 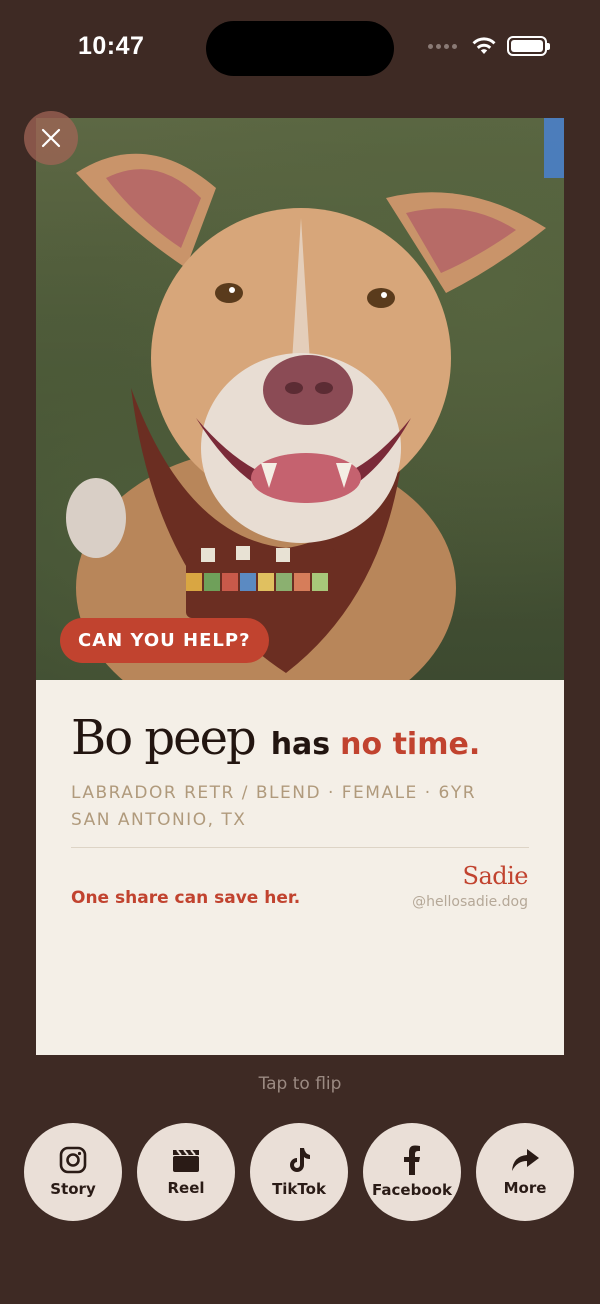 I want to click on status-icons, so click(x=489, y=46).